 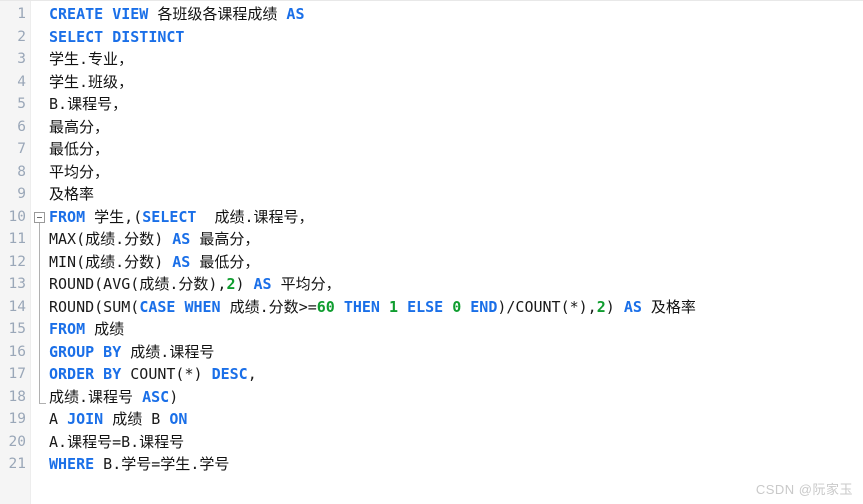 I want to click on code-line: 9 及格率, so click(x=431, y=194).